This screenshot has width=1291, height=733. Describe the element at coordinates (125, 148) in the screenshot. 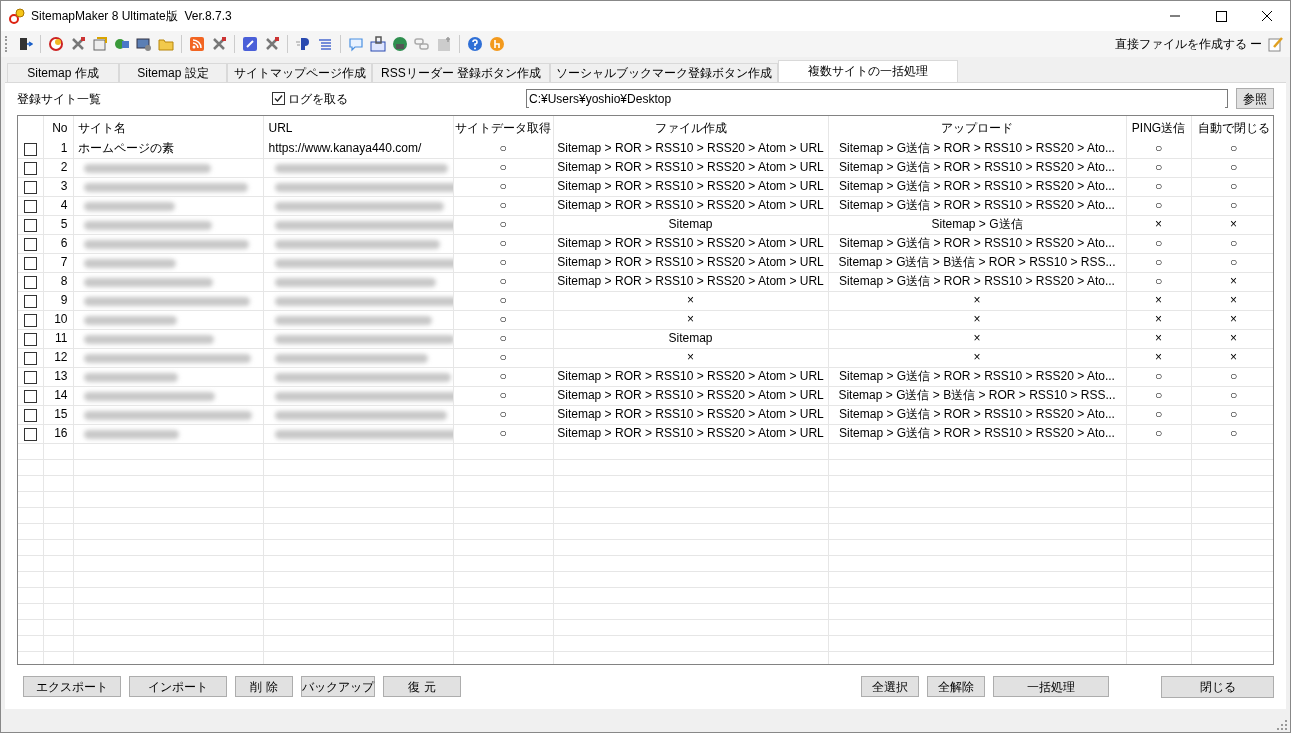

I see `table-cell: ホームページの素` at that location.